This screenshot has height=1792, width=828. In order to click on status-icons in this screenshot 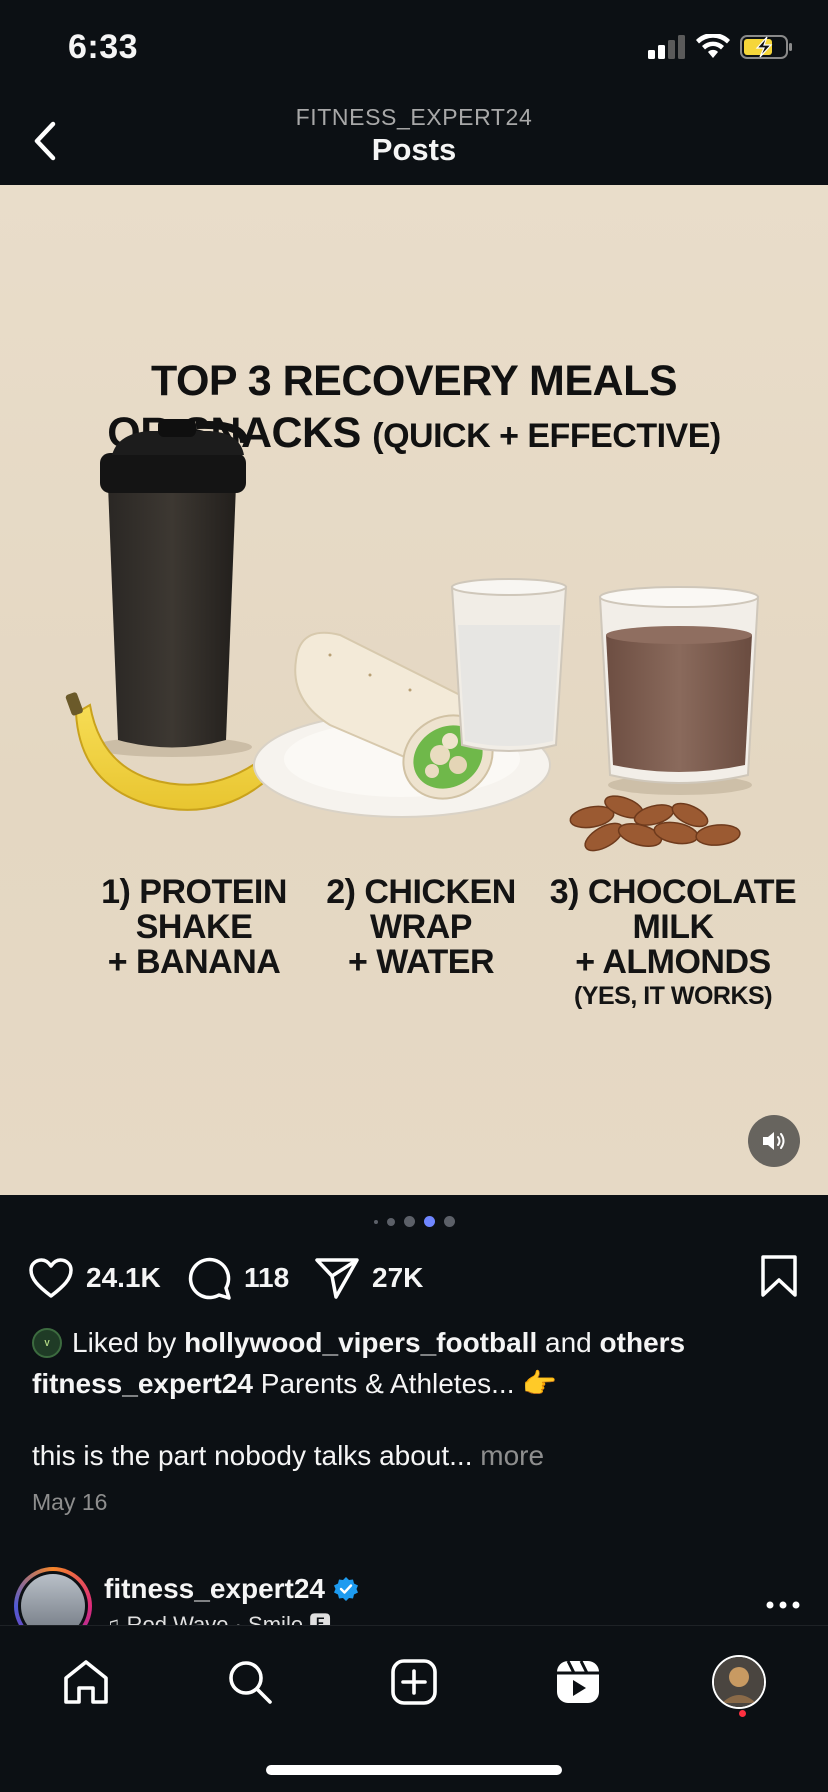, I will do `click(721, 47)`.